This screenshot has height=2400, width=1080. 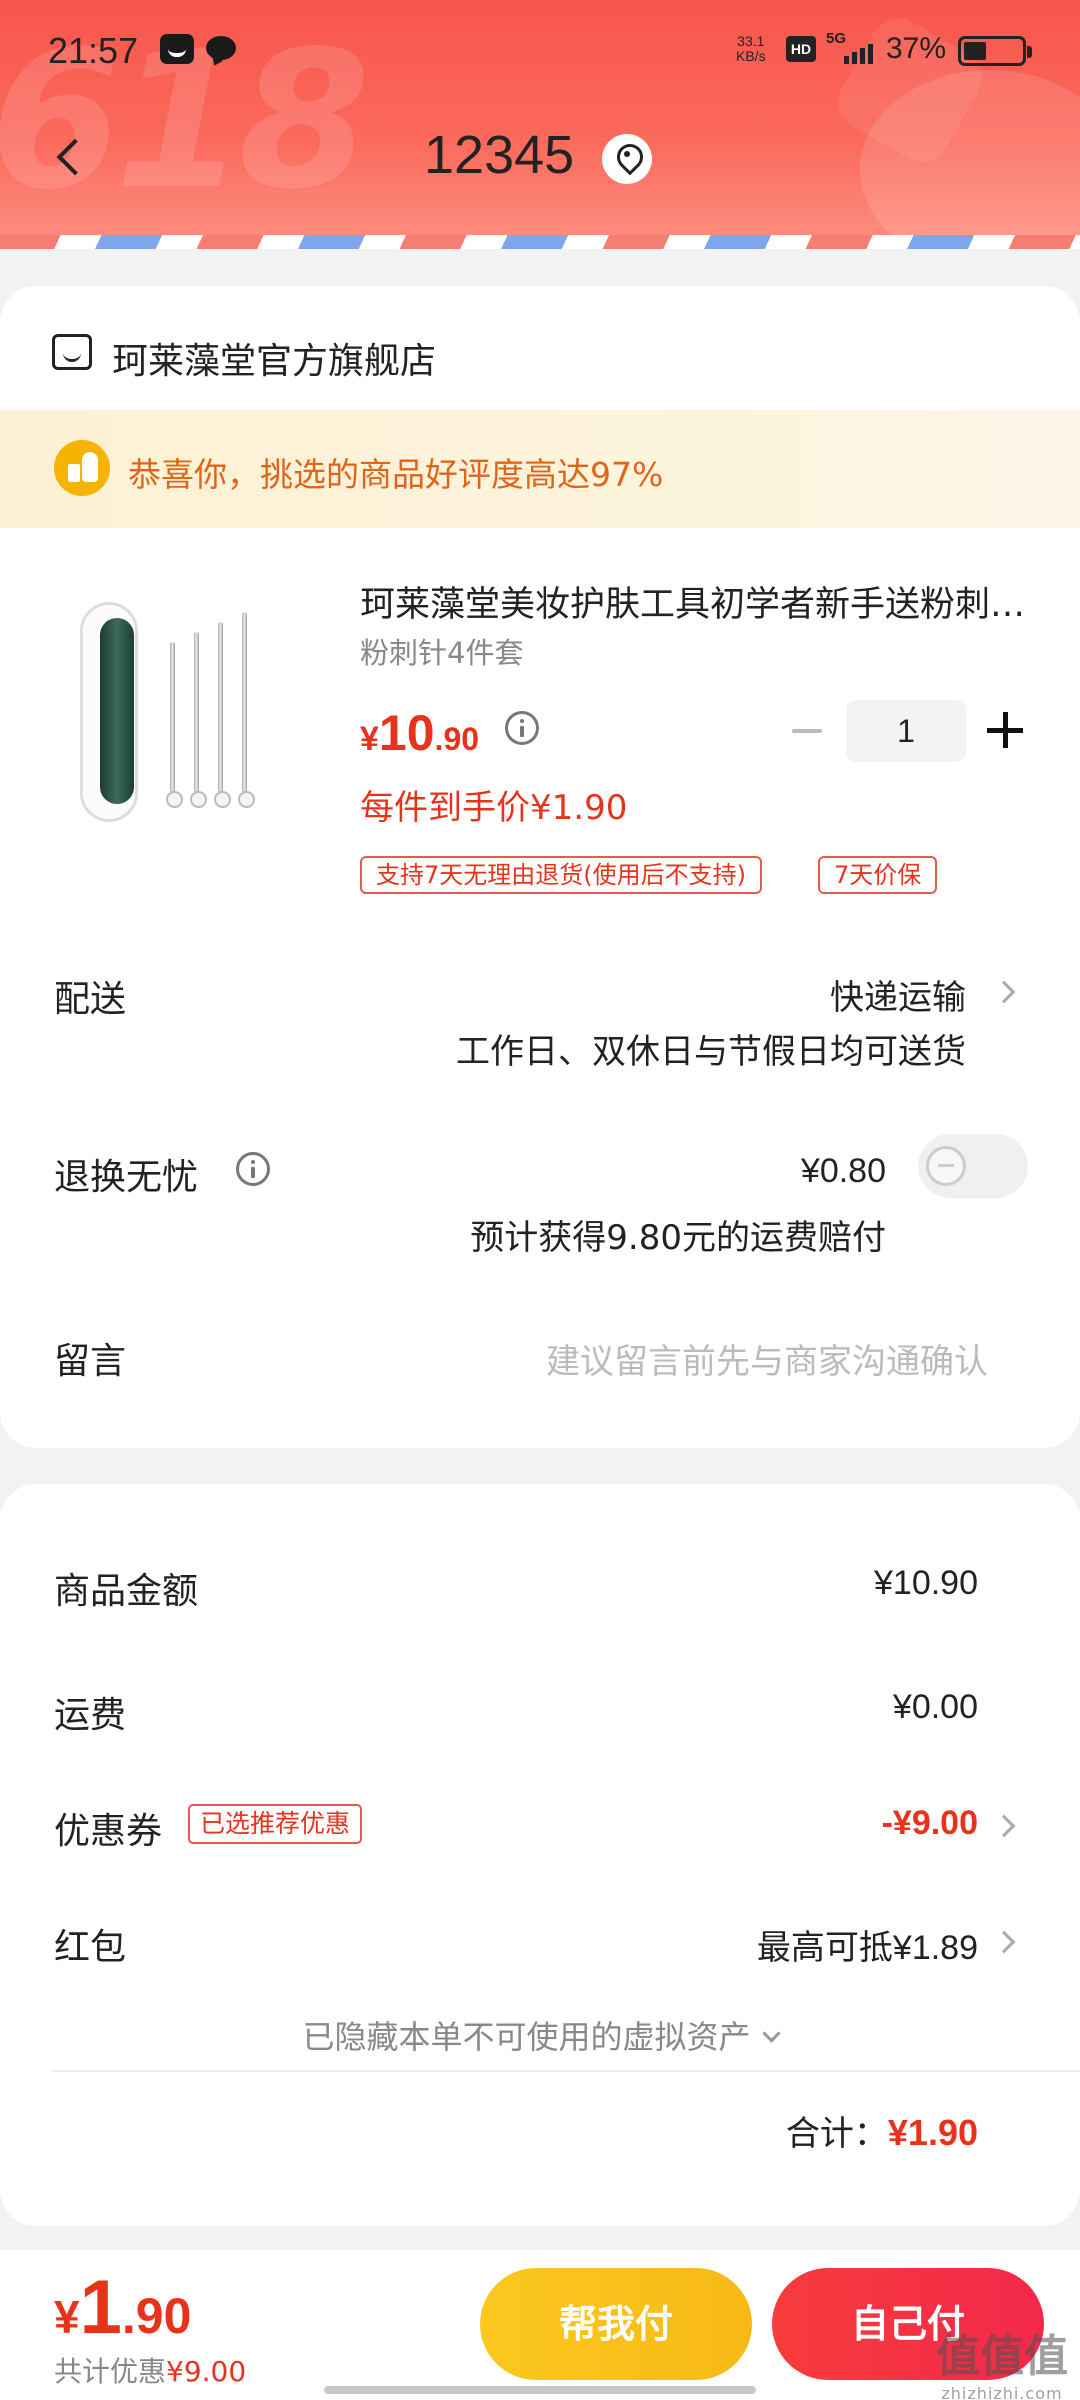 What do you see at coordinates (126, 1177) in the screenshot?
I see `return-insurance-label: 退换无忧` at bounding box center [126, 1177].